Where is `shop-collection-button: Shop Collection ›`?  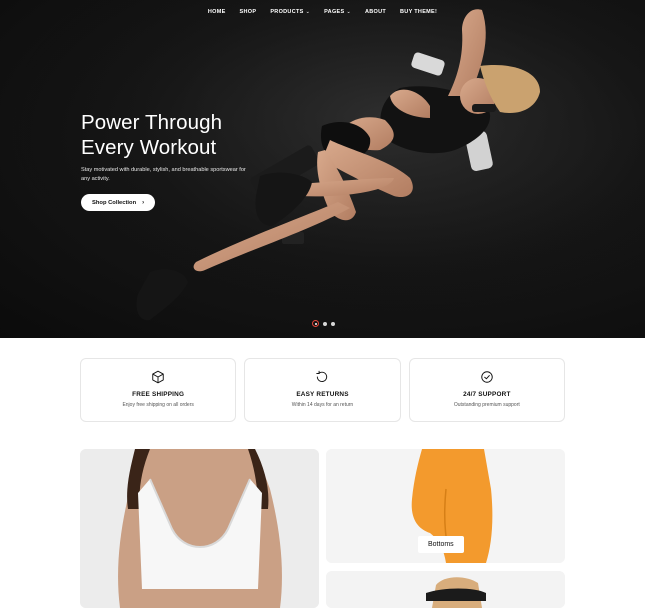
shop-collection-button: Shop Collection › is located at coordinates (118, 203).